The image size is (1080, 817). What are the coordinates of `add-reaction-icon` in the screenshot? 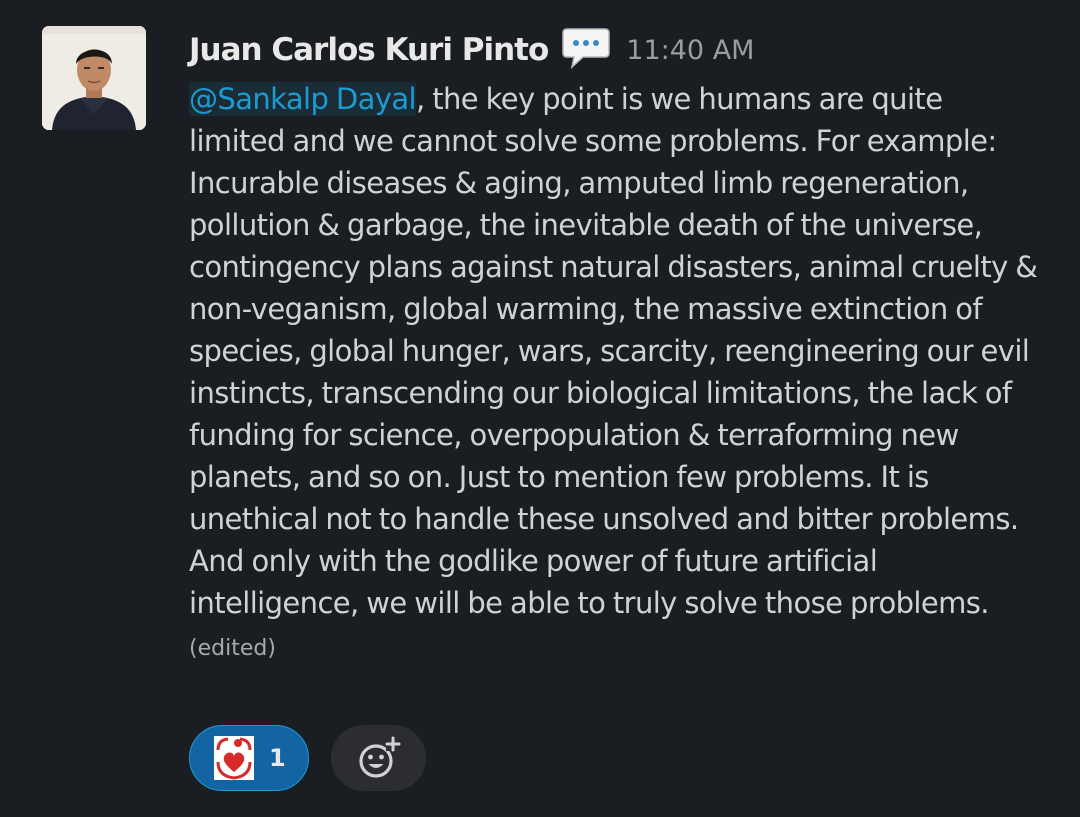 It's located at (379, 757).